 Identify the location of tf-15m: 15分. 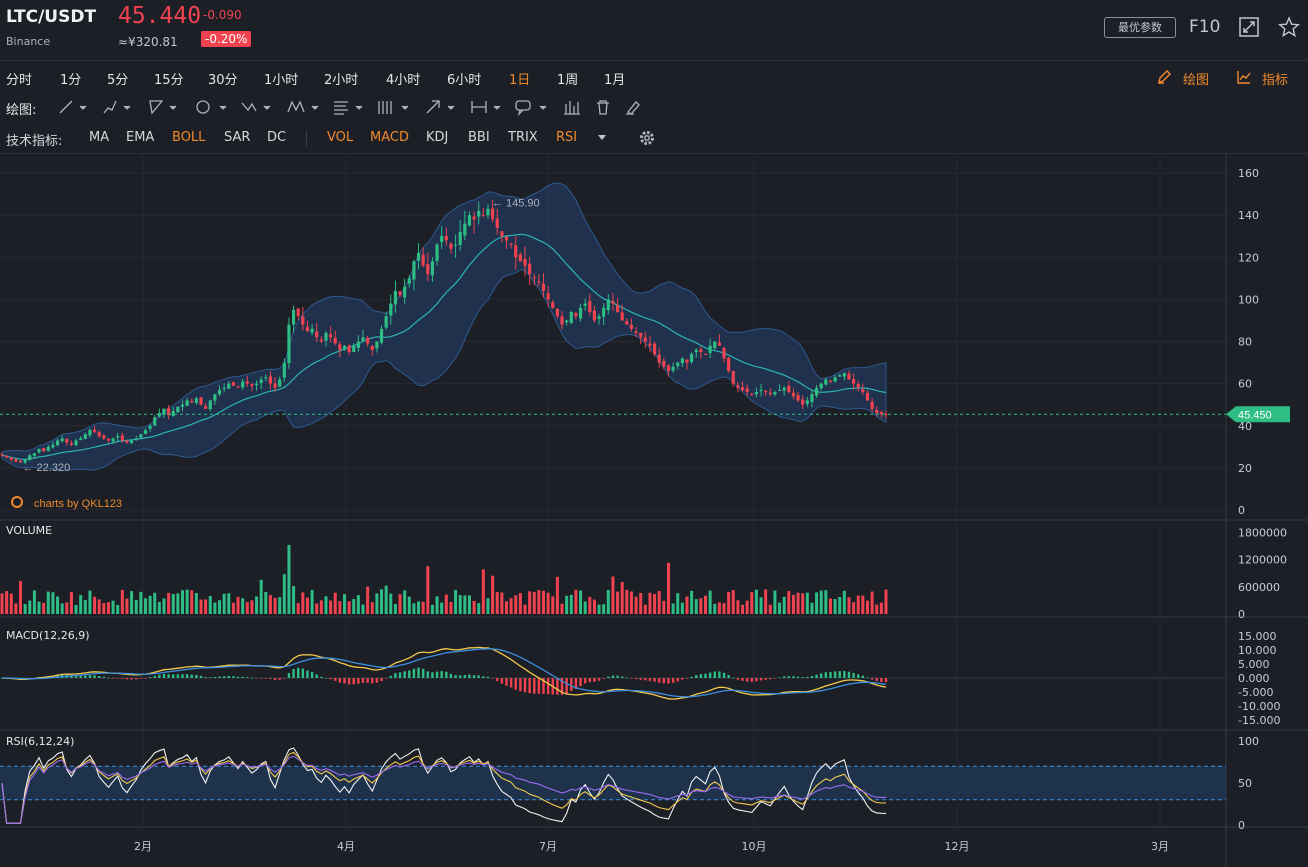
(169, 78).